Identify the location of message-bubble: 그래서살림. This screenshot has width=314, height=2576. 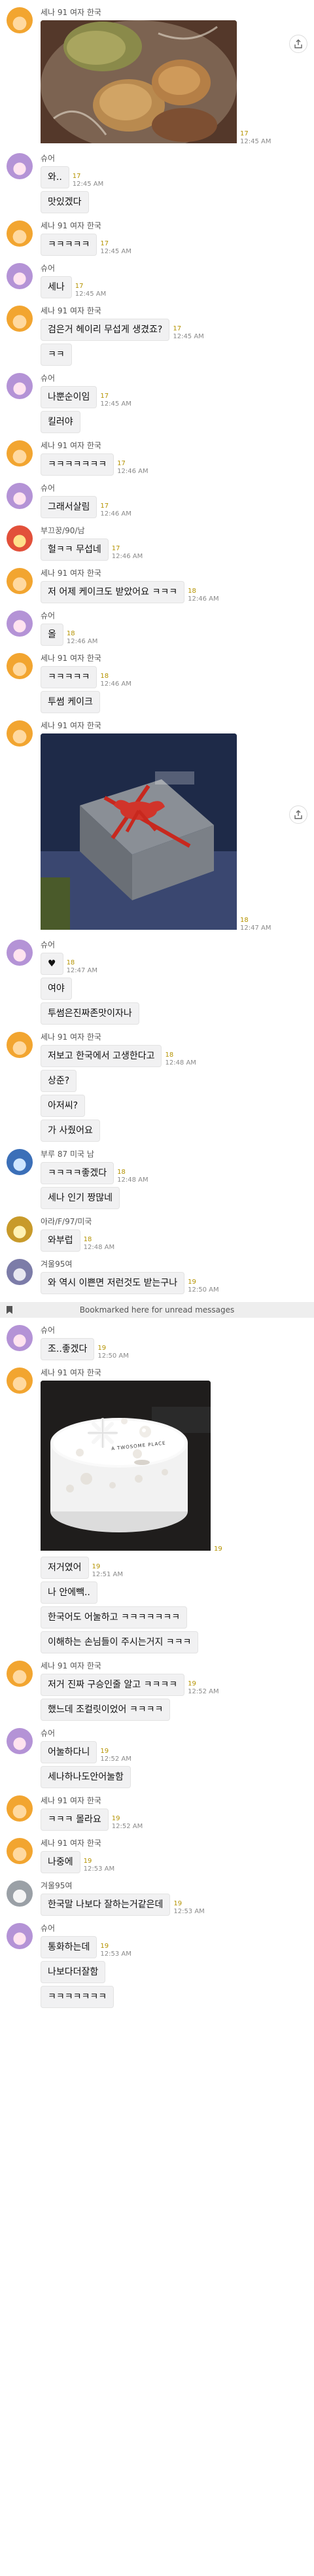
(69, 507).